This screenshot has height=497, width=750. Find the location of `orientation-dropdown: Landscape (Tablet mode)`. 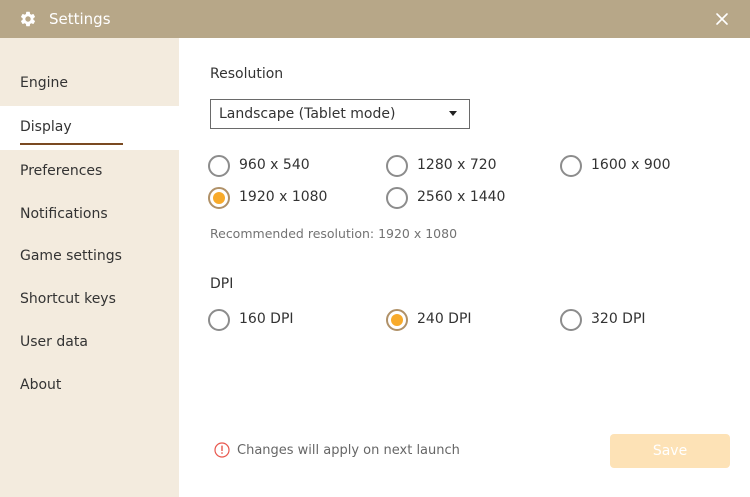

orientation-dropdown: Landscape (Tablet mode) is located at coordinates (340, 114).